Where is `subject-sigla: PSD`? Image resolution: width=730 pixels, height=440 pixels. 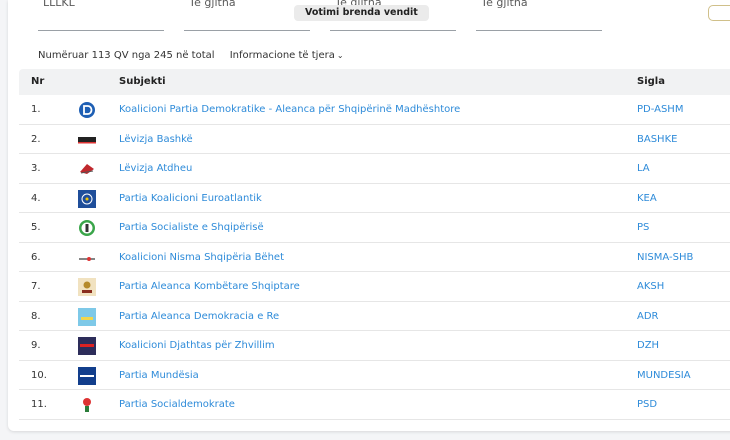
subject-sigla: PSD is located at coordinates (647, 404).